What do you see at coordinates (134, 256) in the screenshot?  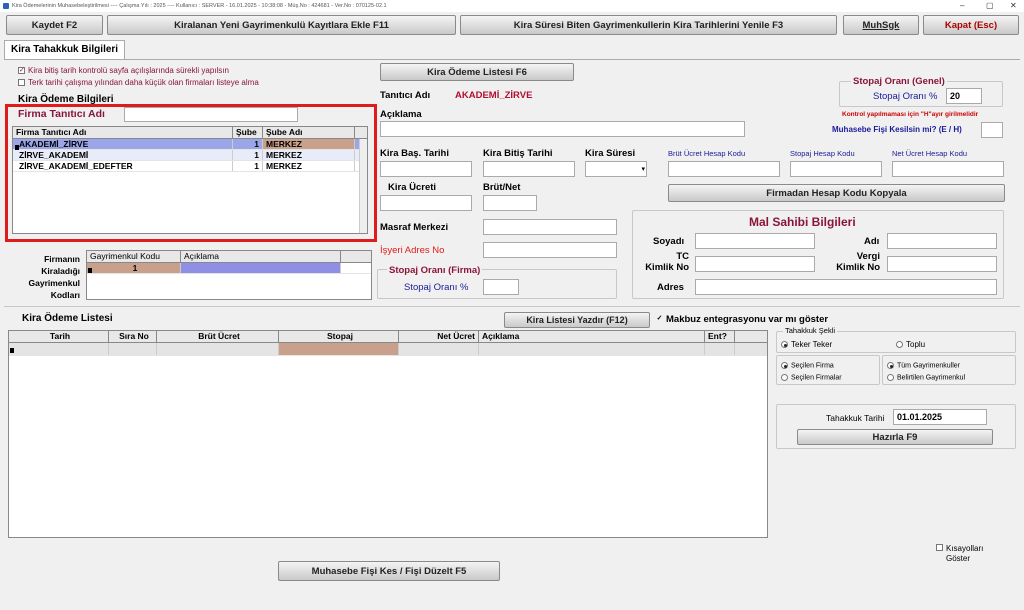 I see `col-gayrimenkul-kodu: Gayrimenkul Kodu` at bounding box center [134, 256].